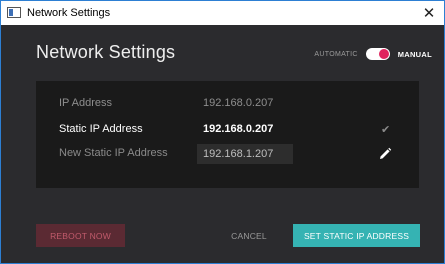 This screenshot has width=445, height=264. What do you see at coordinates (415, 54) in the screenshot?
I see `mode-manual-label: MANUAL` at bounding box center [415, 54].